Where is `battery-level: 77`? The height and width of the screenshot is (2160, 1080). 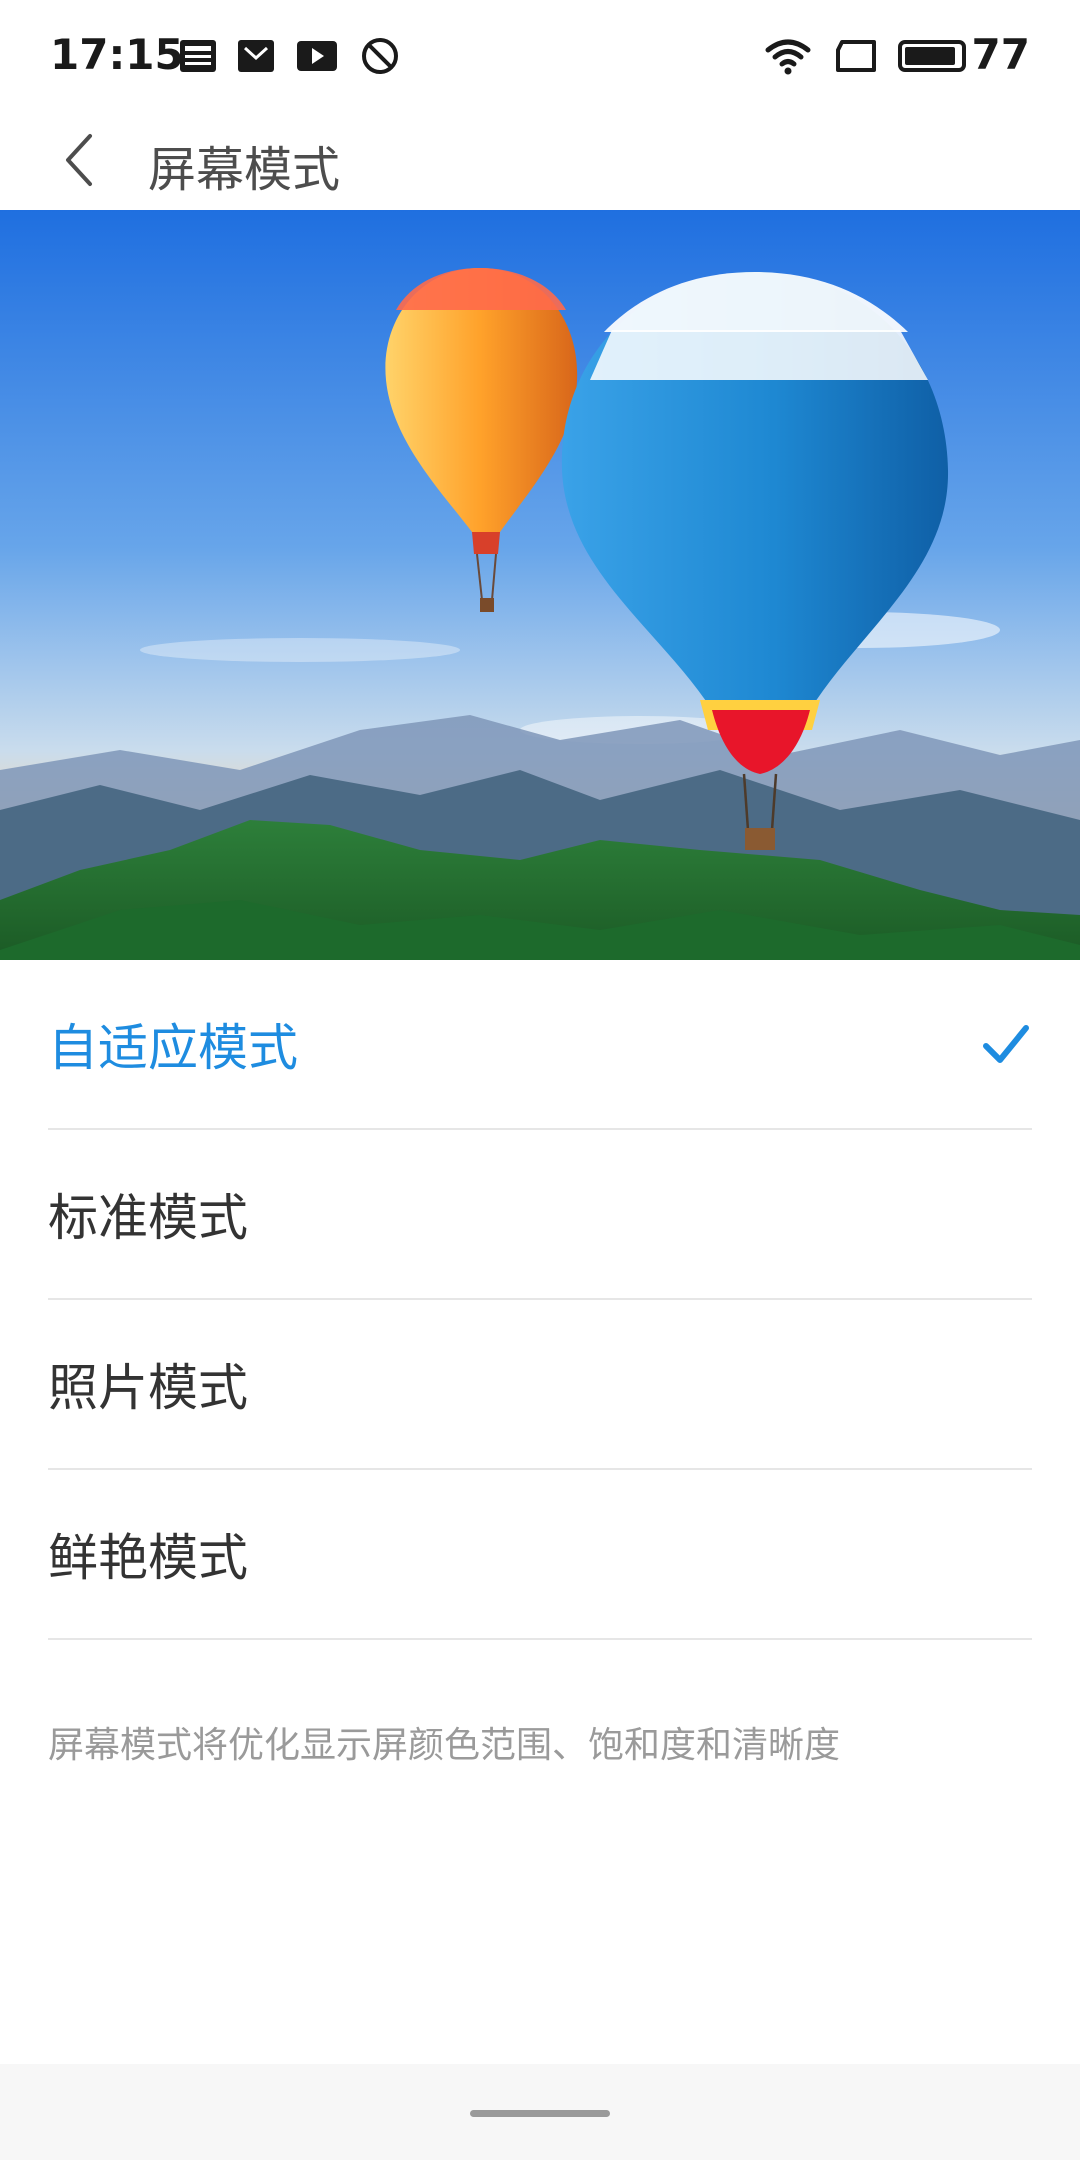 battery-level: 77 is located at coordinates (1000, 54).